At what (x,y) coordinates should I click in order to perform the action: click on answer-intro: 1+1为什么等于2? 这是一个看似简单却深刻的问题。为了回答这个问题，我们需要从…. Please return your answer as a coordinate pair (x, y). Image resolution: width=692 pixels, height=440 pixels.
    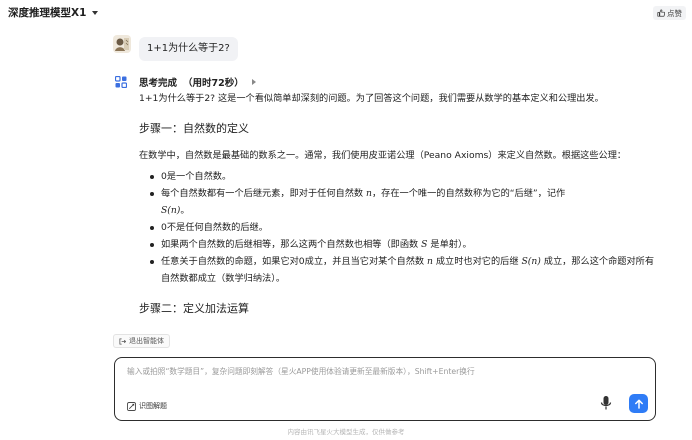
    Looking at the image, I should click on (371, 98).